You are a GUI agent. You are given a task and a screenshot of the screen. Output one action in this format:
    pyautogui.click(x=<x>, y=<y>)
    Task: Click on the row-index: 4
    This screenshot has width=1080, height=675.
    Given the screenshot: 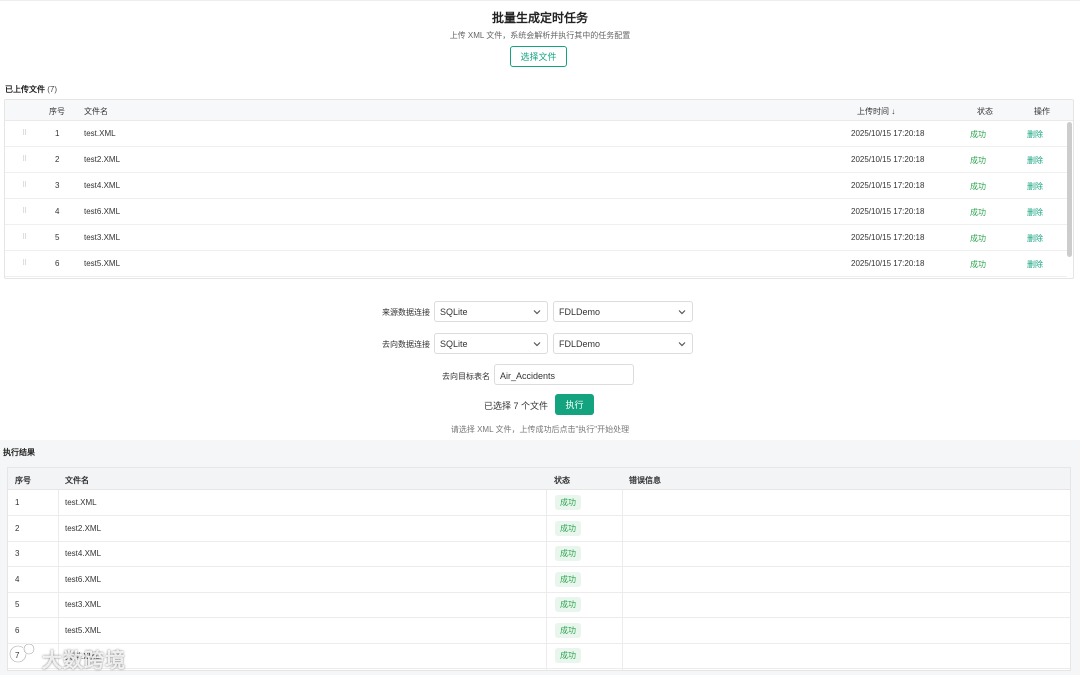 What is the action you would take?
    pyautogui.click(x=17, y=579)
    